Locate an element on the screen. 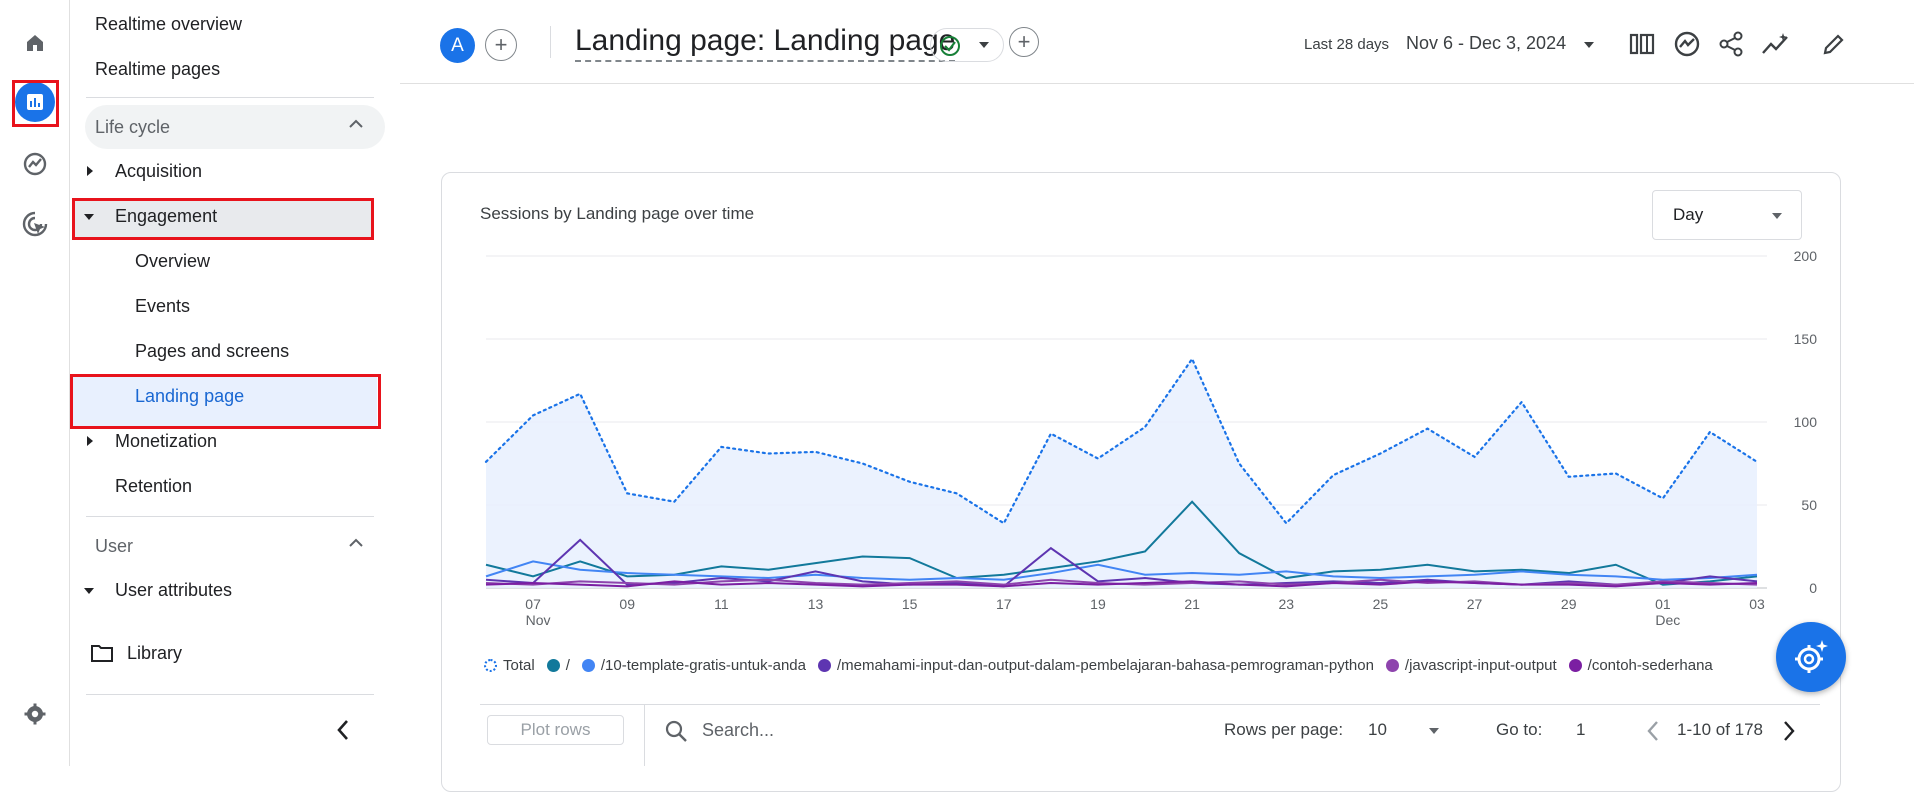 This screenshot has height=792, width=1914. x-tick-label: 03 is located at coordinates (1757, 604).